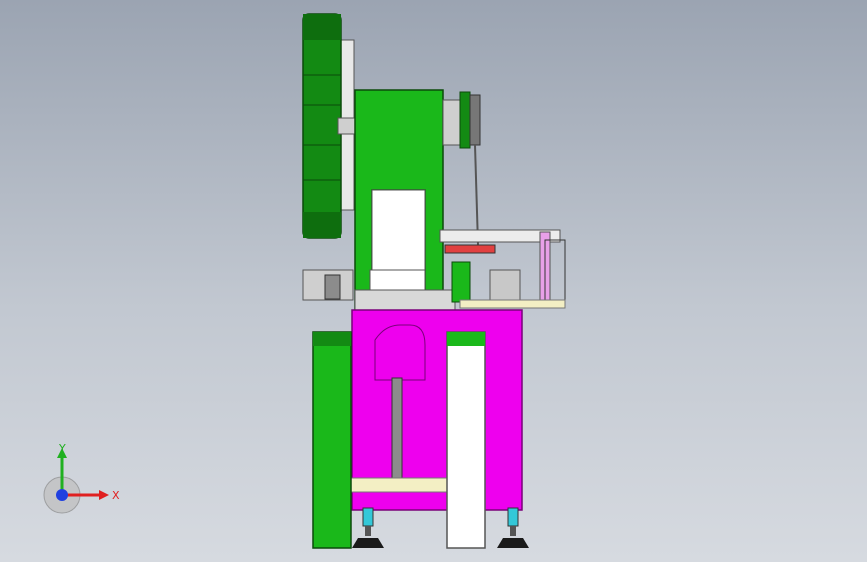 This screenshot has width=867, height=562. I want to click on crank-pulley, so click(461, 168).